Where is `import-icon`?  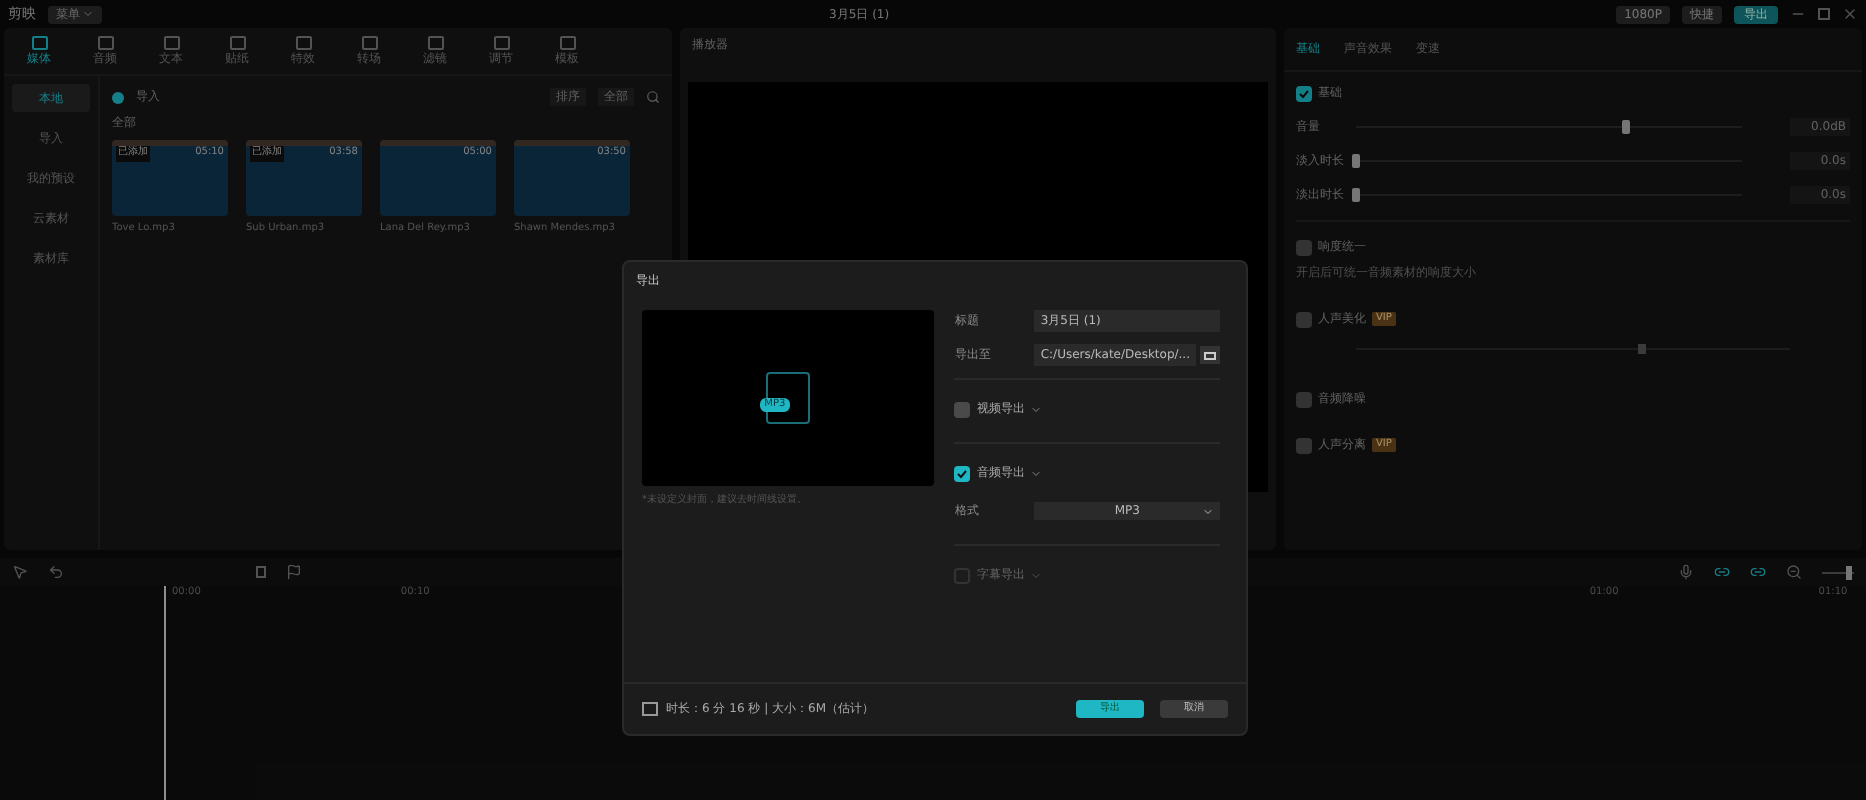
import-icon is located at coordinates (118, 97).